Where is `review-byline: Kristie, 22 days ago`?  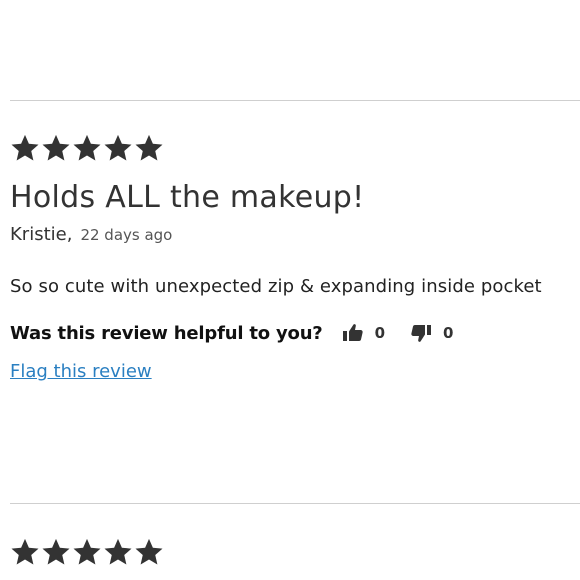
review-byline: Kristie, 22 days ago is located at coordinates (295, 234).